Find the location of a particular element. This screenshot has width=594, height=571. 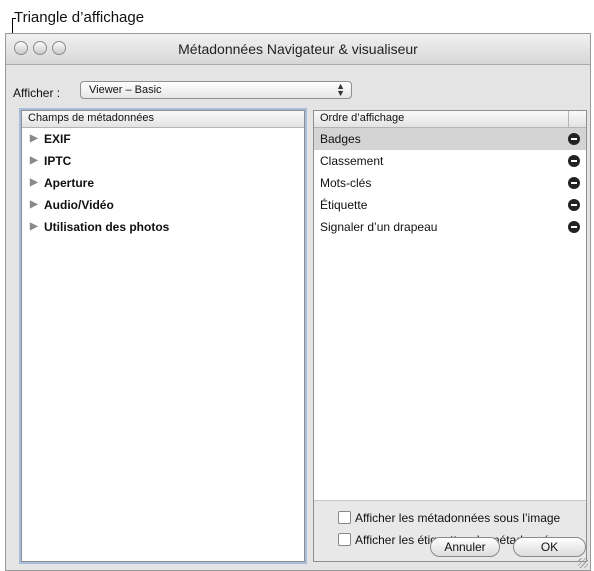

ok-button: OK is located at coordinates (549, 547).